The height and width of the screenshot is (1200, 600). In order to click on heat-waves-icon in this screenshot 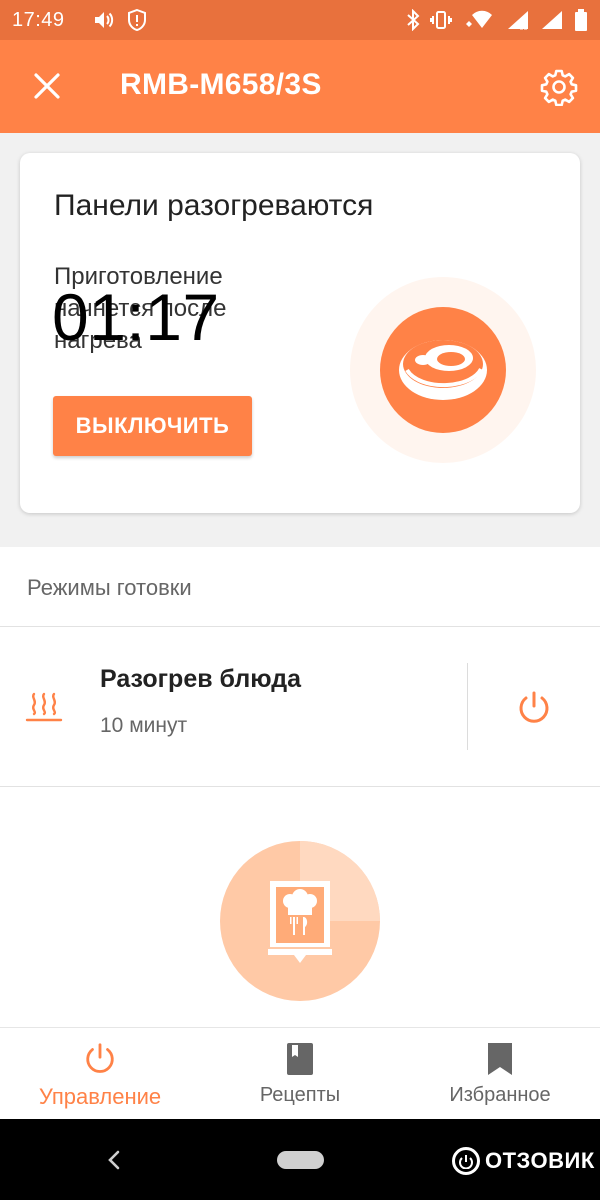, I will do `click(44, 707)`.